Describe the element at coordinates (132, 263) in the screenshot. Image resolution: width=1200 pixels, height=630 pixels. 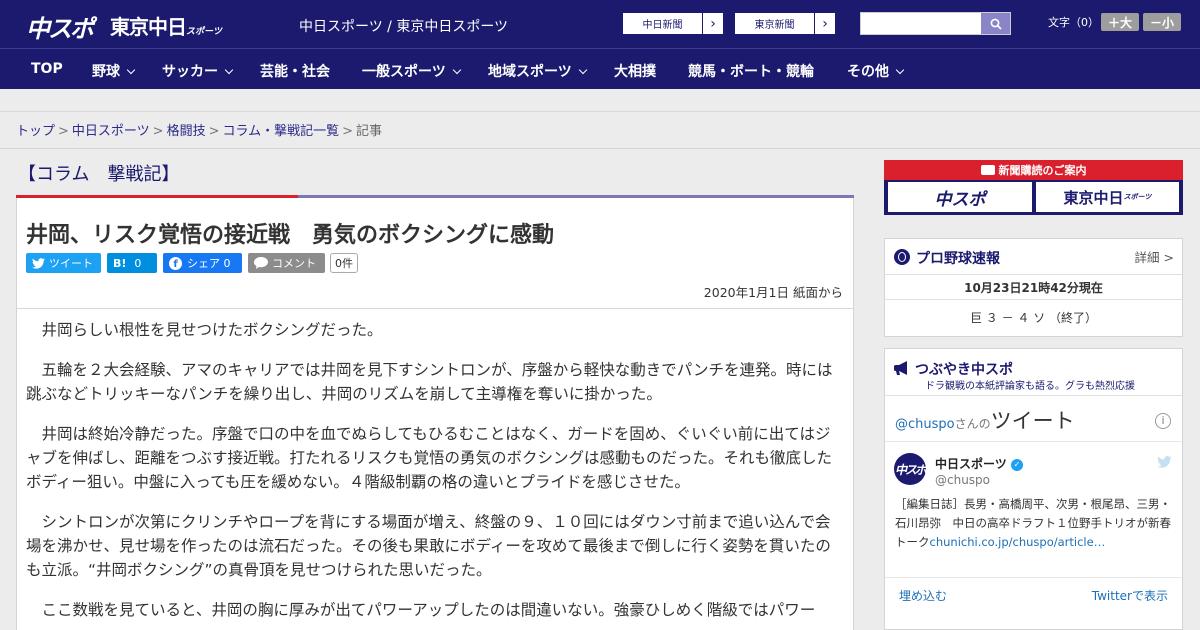
I see `hatena-bookmark-button: B! 0` at that location.